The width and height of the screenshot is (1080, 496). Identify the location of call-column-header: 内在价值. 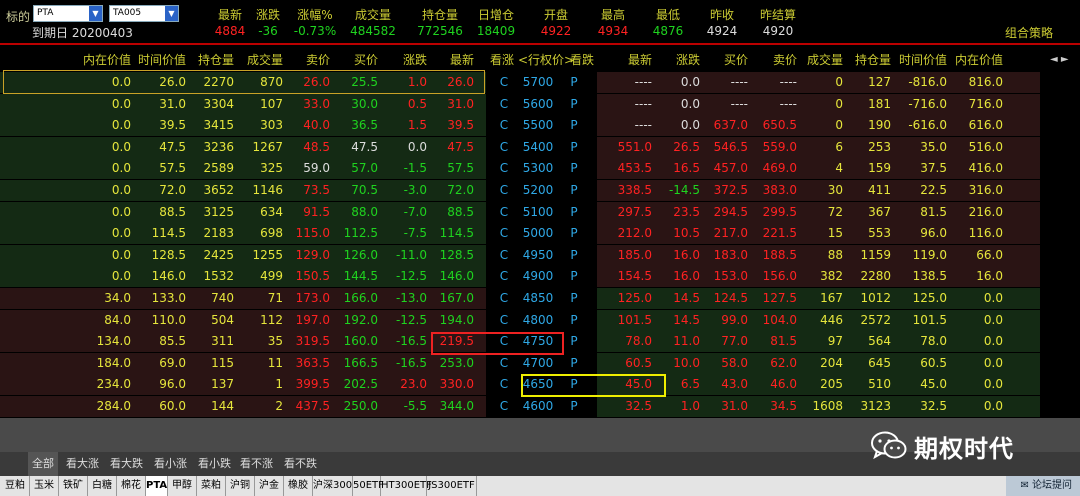
(102, 60).